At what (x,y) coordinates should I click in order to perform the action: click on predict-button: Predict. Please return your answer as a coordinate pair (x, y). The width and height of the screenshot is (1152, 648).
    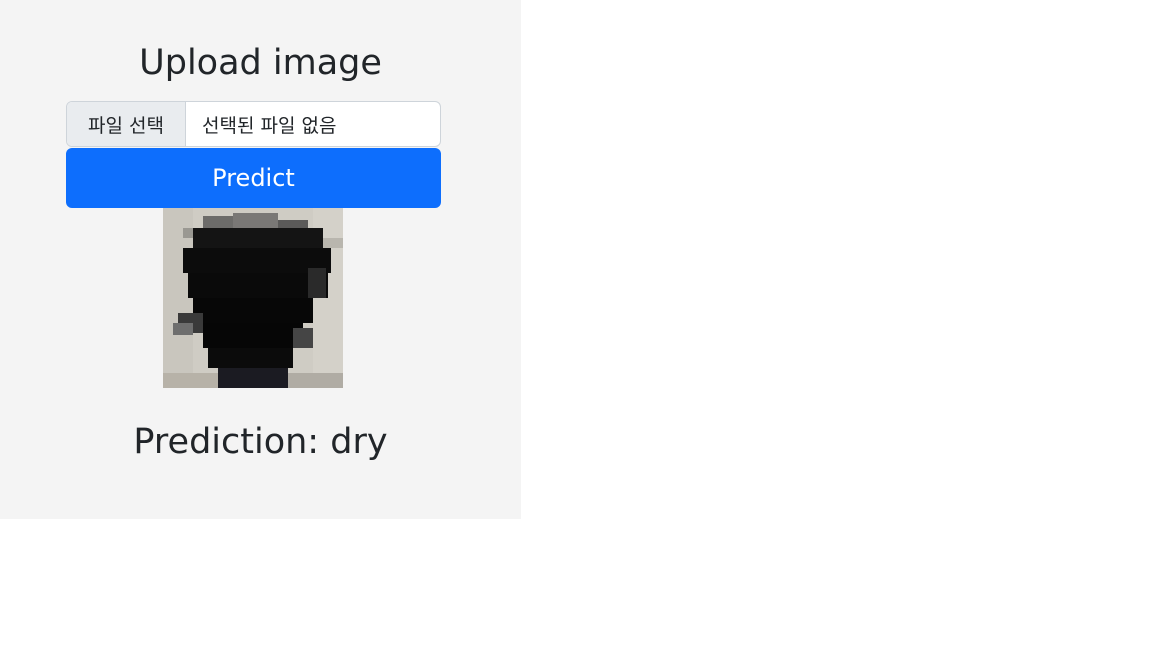
    Looking at the image, I should click on (253, 178).